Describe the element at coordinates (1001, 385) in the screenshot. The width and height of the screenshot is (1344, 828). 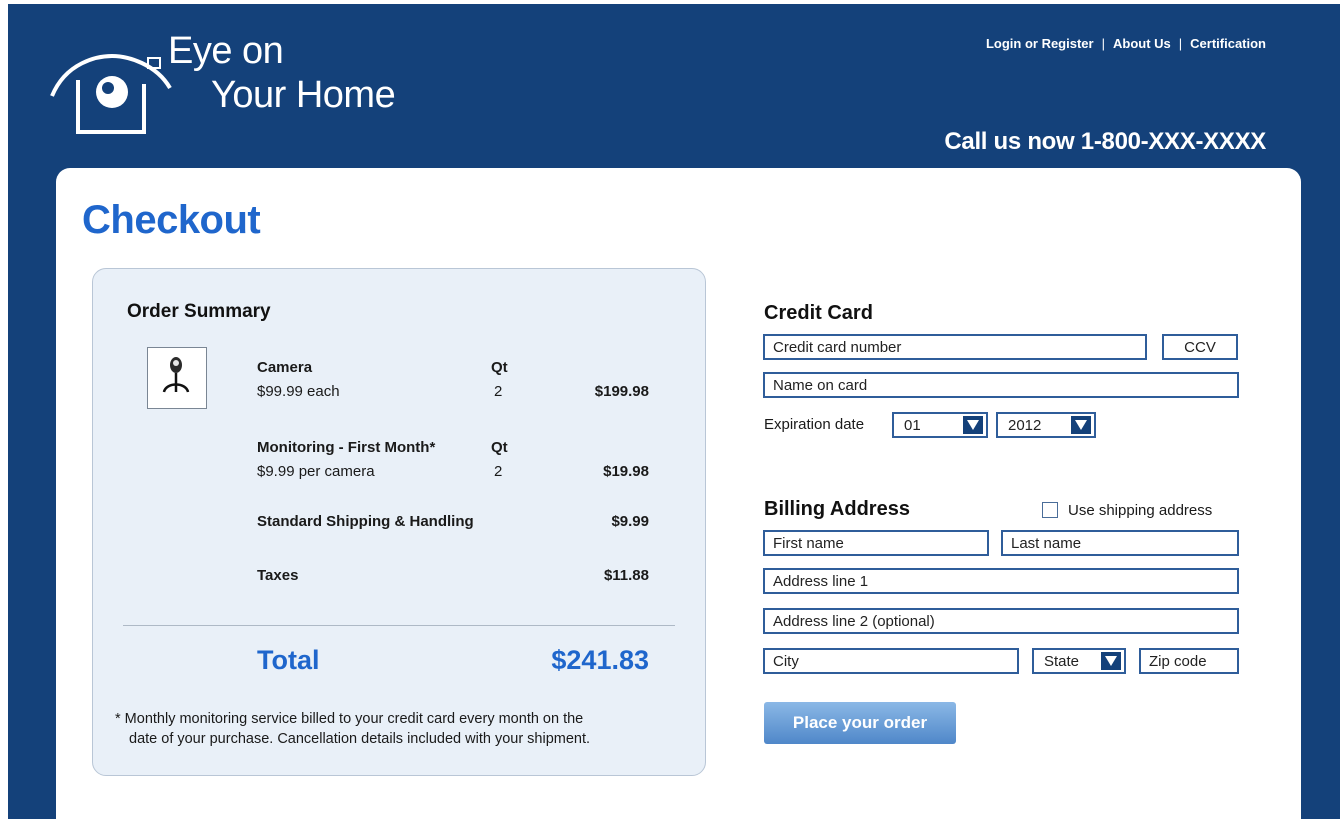
I see `name-on-card-field` at that location.